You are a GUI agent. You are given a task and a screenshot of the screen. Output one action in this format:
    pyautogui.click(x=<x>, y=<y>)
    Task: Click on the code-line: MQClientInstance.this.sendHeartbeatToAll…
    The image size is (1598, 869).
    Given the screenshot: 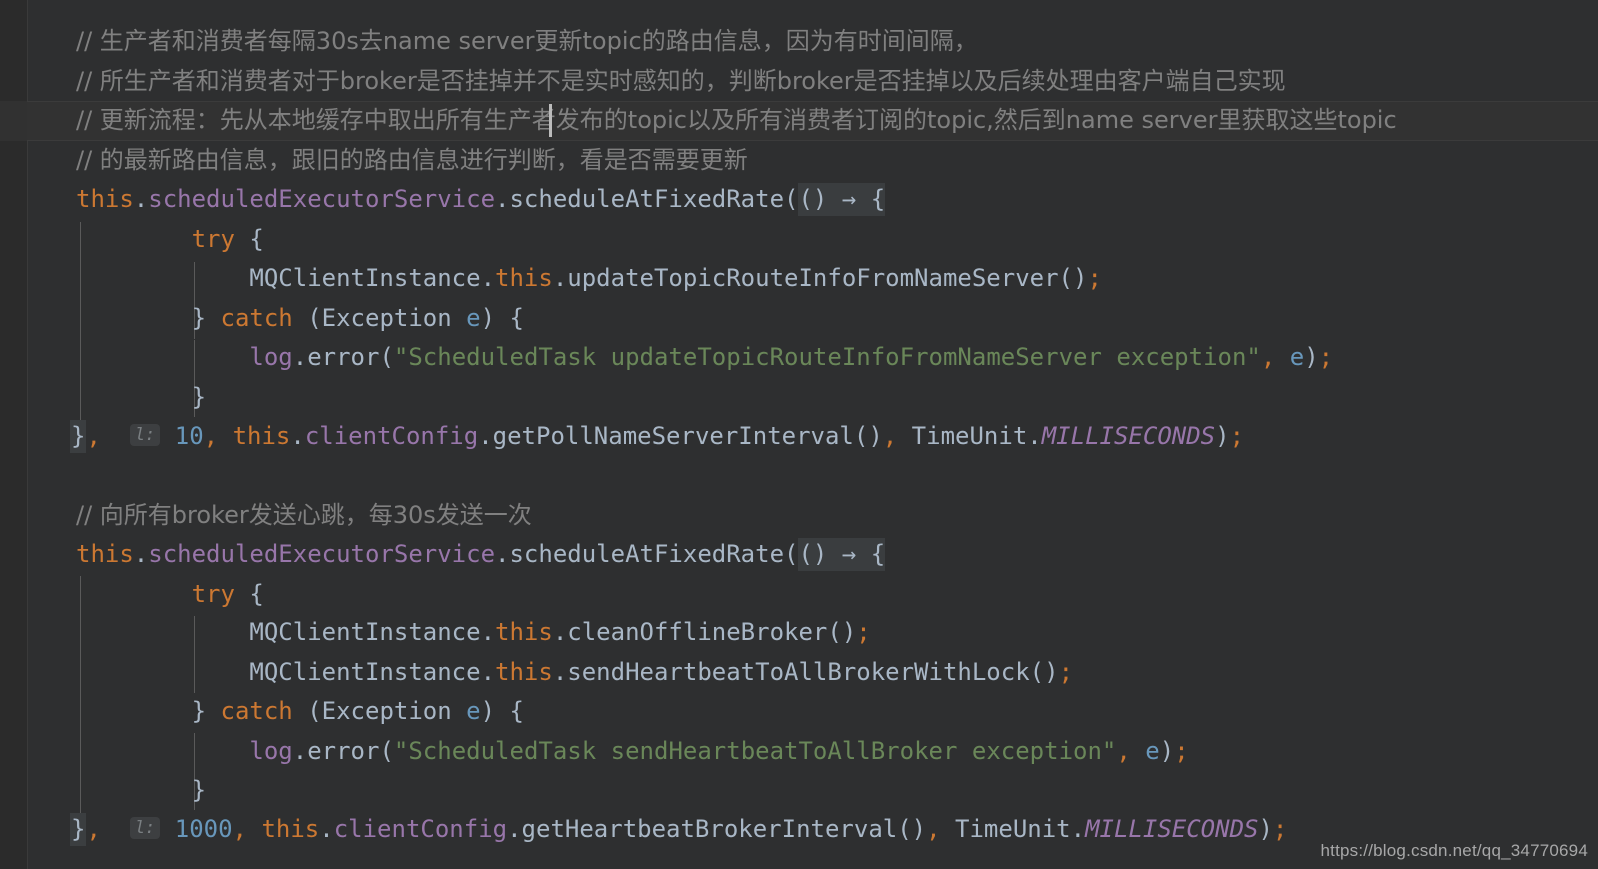 What is the action you would take?
    pyautogui.click(x=799, y=673)
    